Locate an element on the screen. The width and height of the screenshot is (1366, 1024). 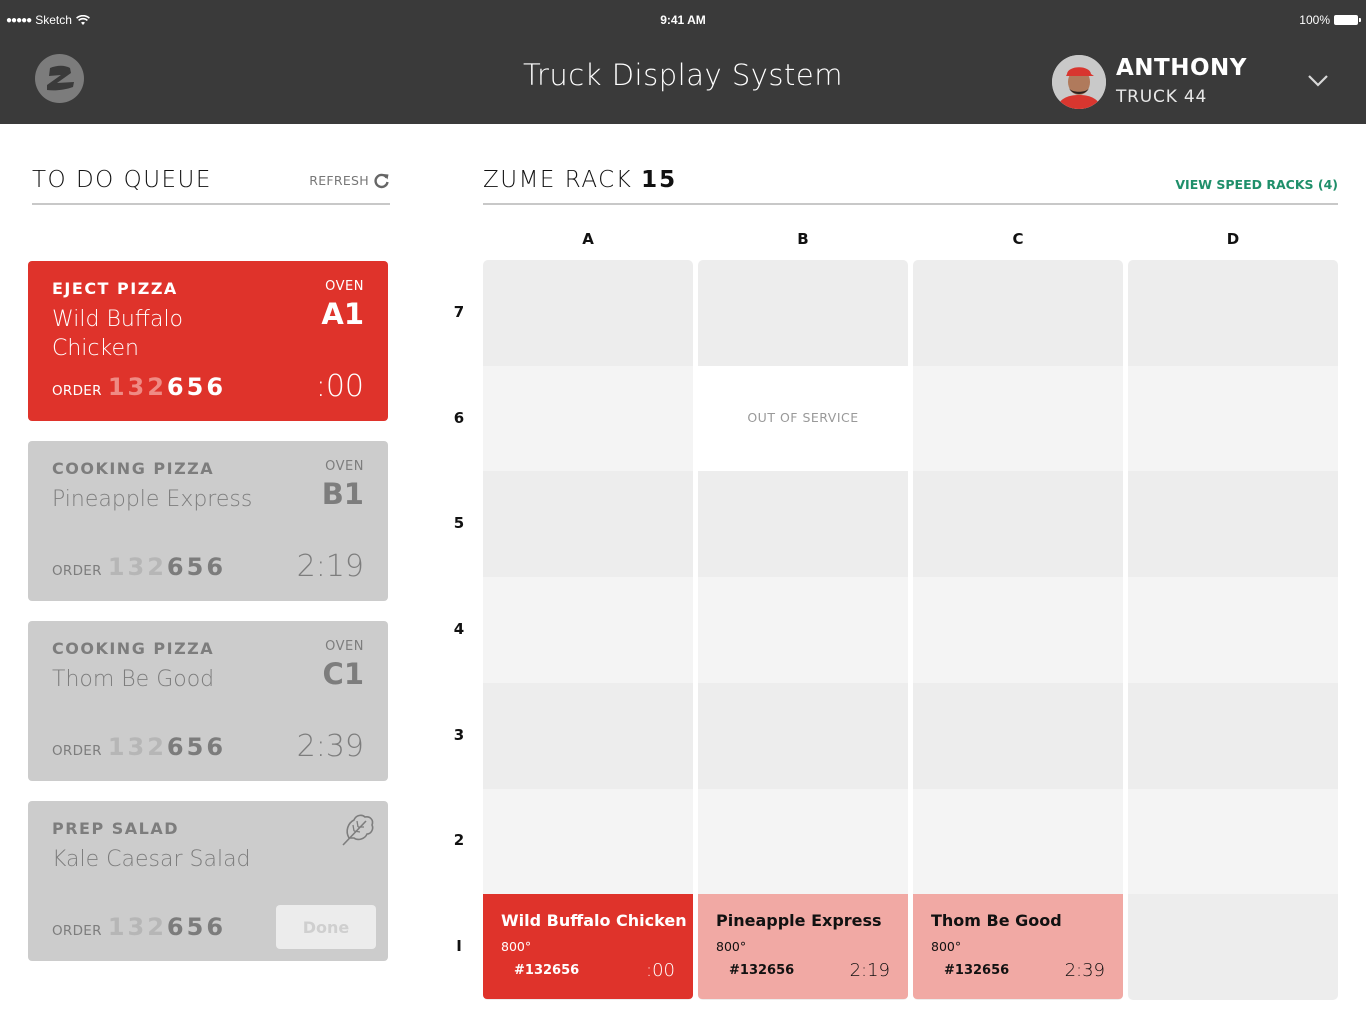
rack-slot-b5 is located at coordinates (803, 524).